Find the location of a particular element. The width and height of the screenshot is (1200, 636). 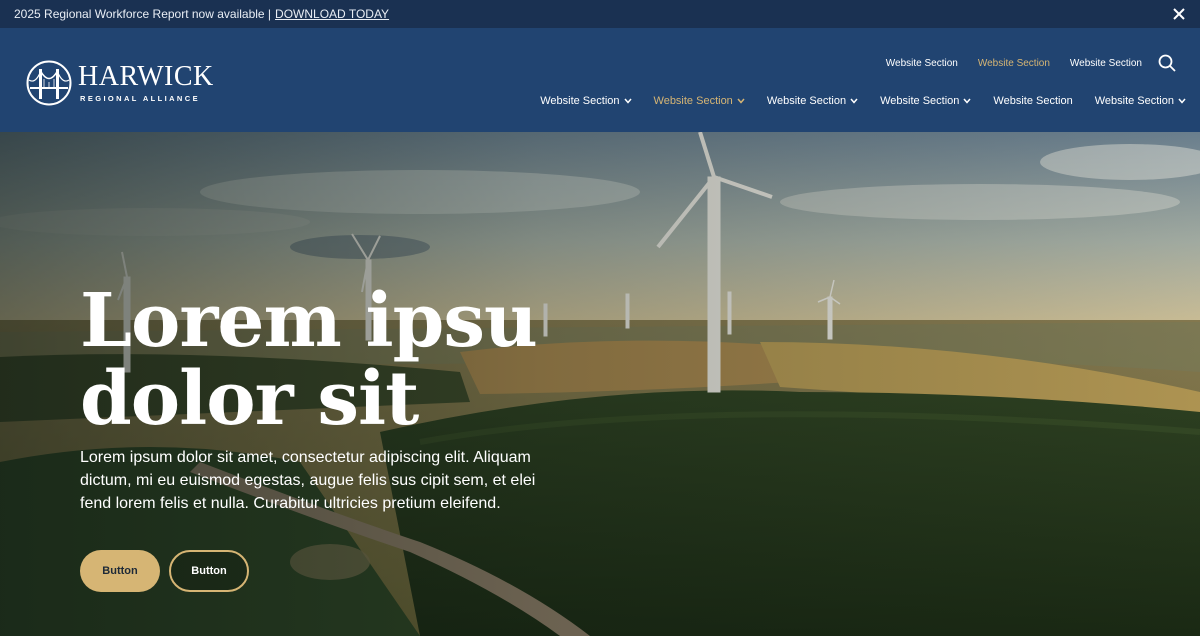

bridge-emblem-icon is located at coordinates (49, 83).